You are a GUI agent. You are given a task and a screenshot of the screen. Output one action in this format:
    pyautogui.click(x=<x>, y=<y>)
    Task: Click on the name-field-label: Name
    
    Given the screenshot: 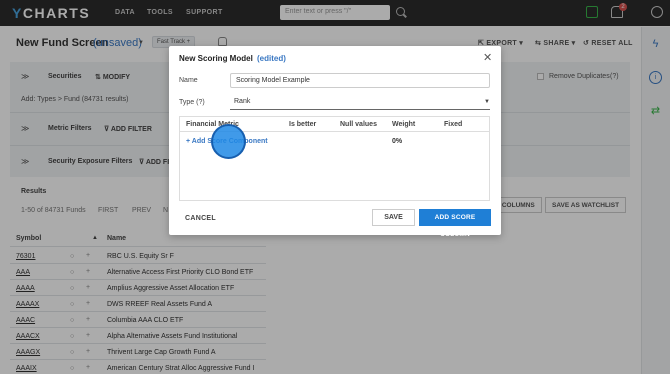 What is the action you would take?
    pyautogui.click(x=188, y=80)
    